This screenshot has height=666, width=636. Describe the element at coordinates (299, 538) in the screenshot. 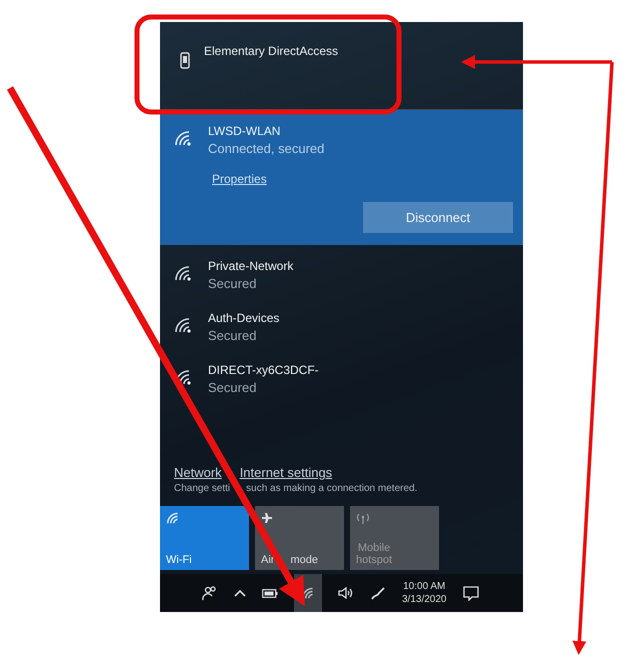

I see `quick-action-tile: Air mode` at that location.